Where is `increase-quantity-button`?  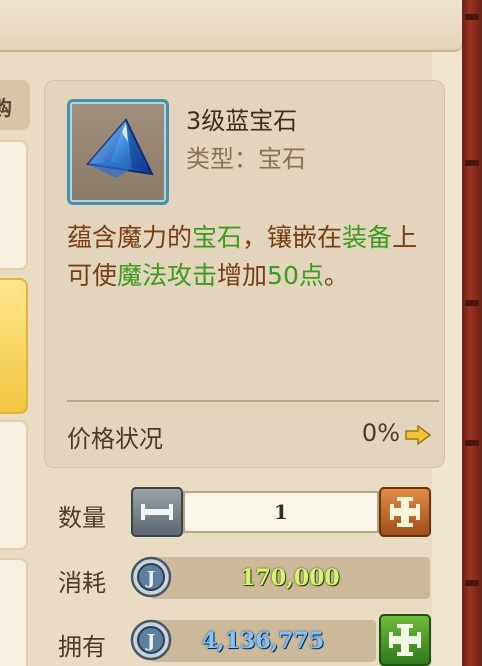 increase-quantity-button is located at coordinates (405, 512).